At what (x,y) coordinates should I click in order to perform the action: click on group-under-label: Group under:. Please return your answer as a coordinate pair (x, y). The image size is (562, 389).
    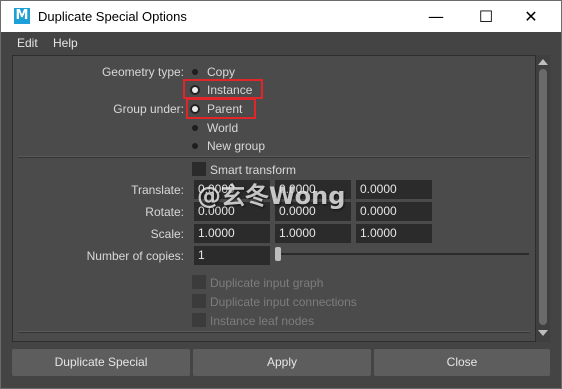
    Looking at the image, I should click on (148, 109).